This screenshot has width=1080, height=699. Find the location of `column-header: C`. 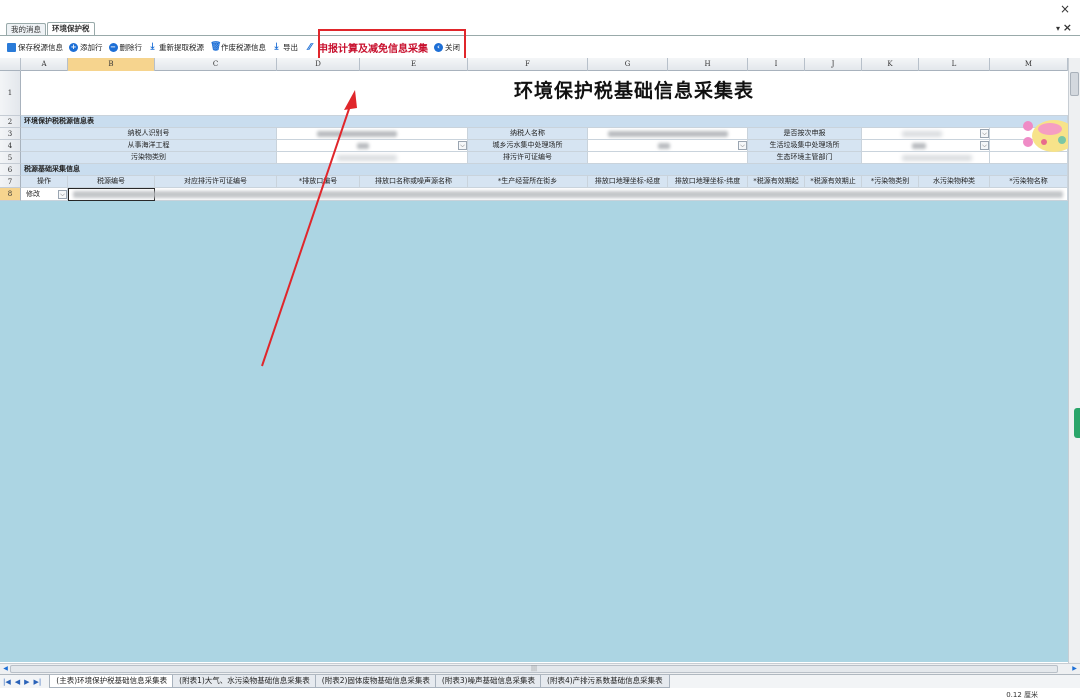

column-header: C is located at coordinates (216, 64).